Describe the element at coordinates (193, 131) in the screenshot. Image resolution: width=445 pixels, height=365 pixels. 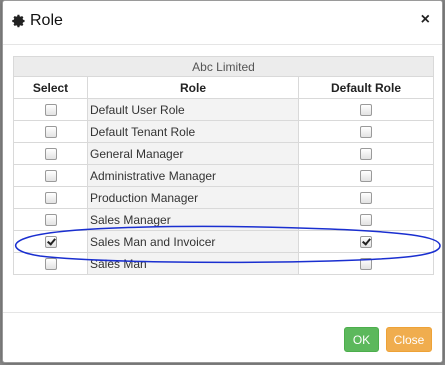
I see `role-name: Default Tenant Role` at that location.